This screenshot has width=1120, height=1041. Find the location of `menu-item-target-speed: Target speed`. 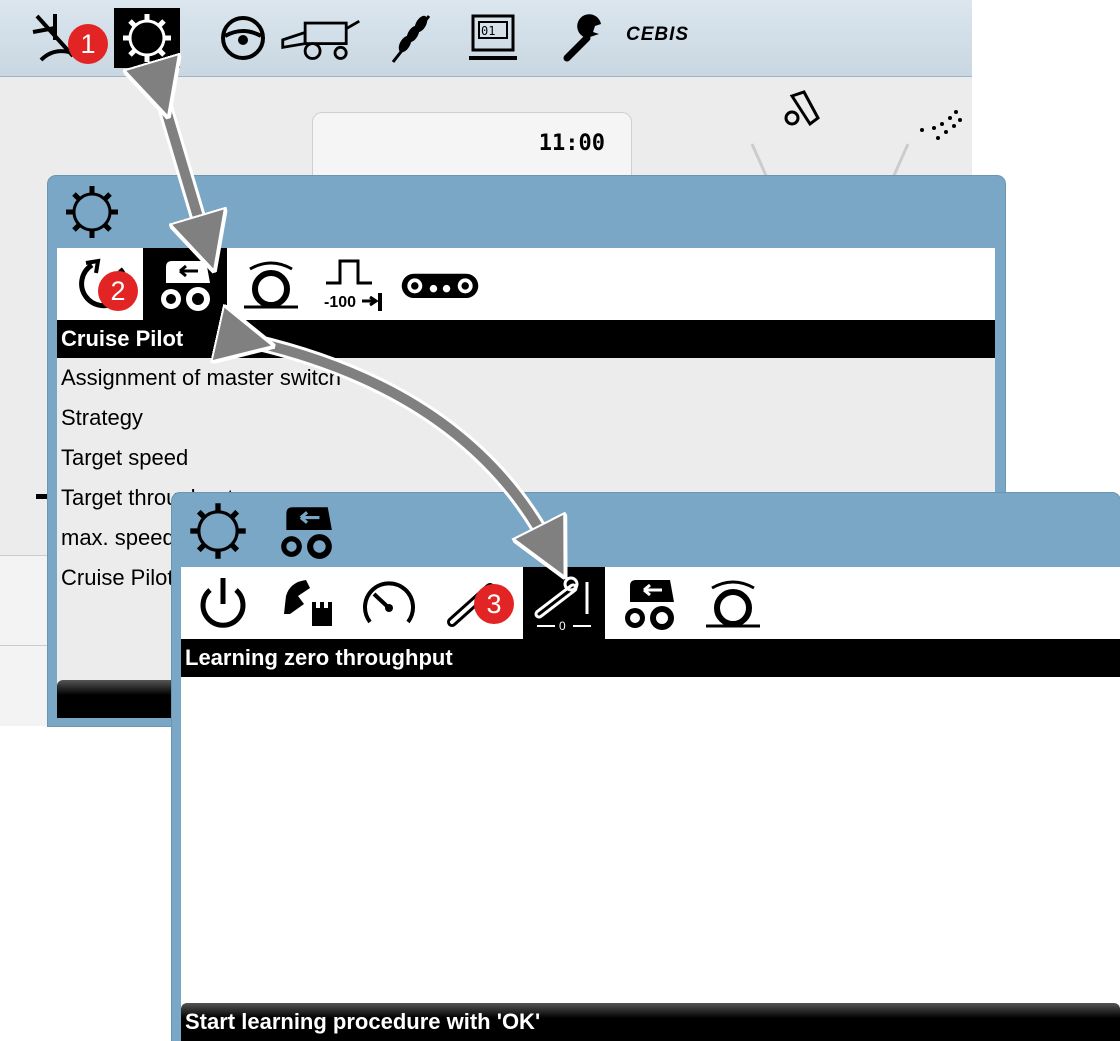

menu-item-target-speed: Target speed is located at coordinates (526, 458).